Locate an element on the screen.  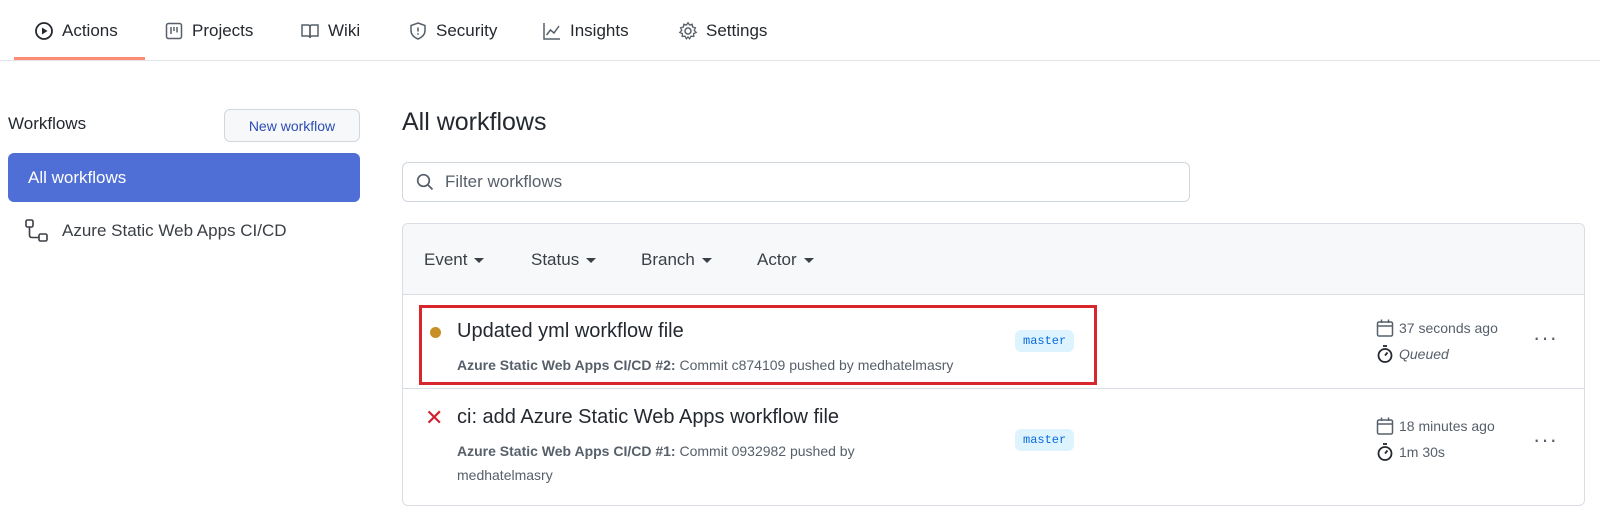
actor-filter-dropdown: Actor is located at coordinates (785, 260).